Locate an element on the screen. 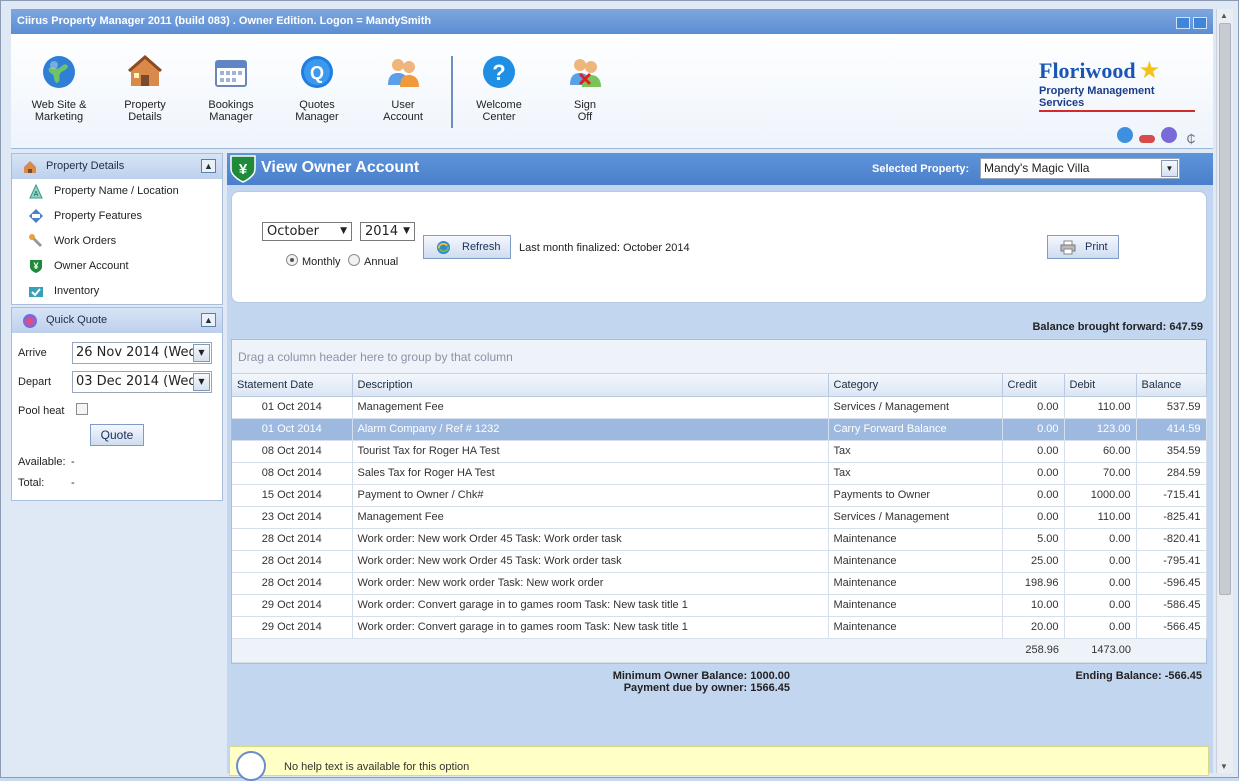 The width and height of the screenshot is (1239, 781). toolbar-sign-off: Sign Off is located at coordinates (585, 88).